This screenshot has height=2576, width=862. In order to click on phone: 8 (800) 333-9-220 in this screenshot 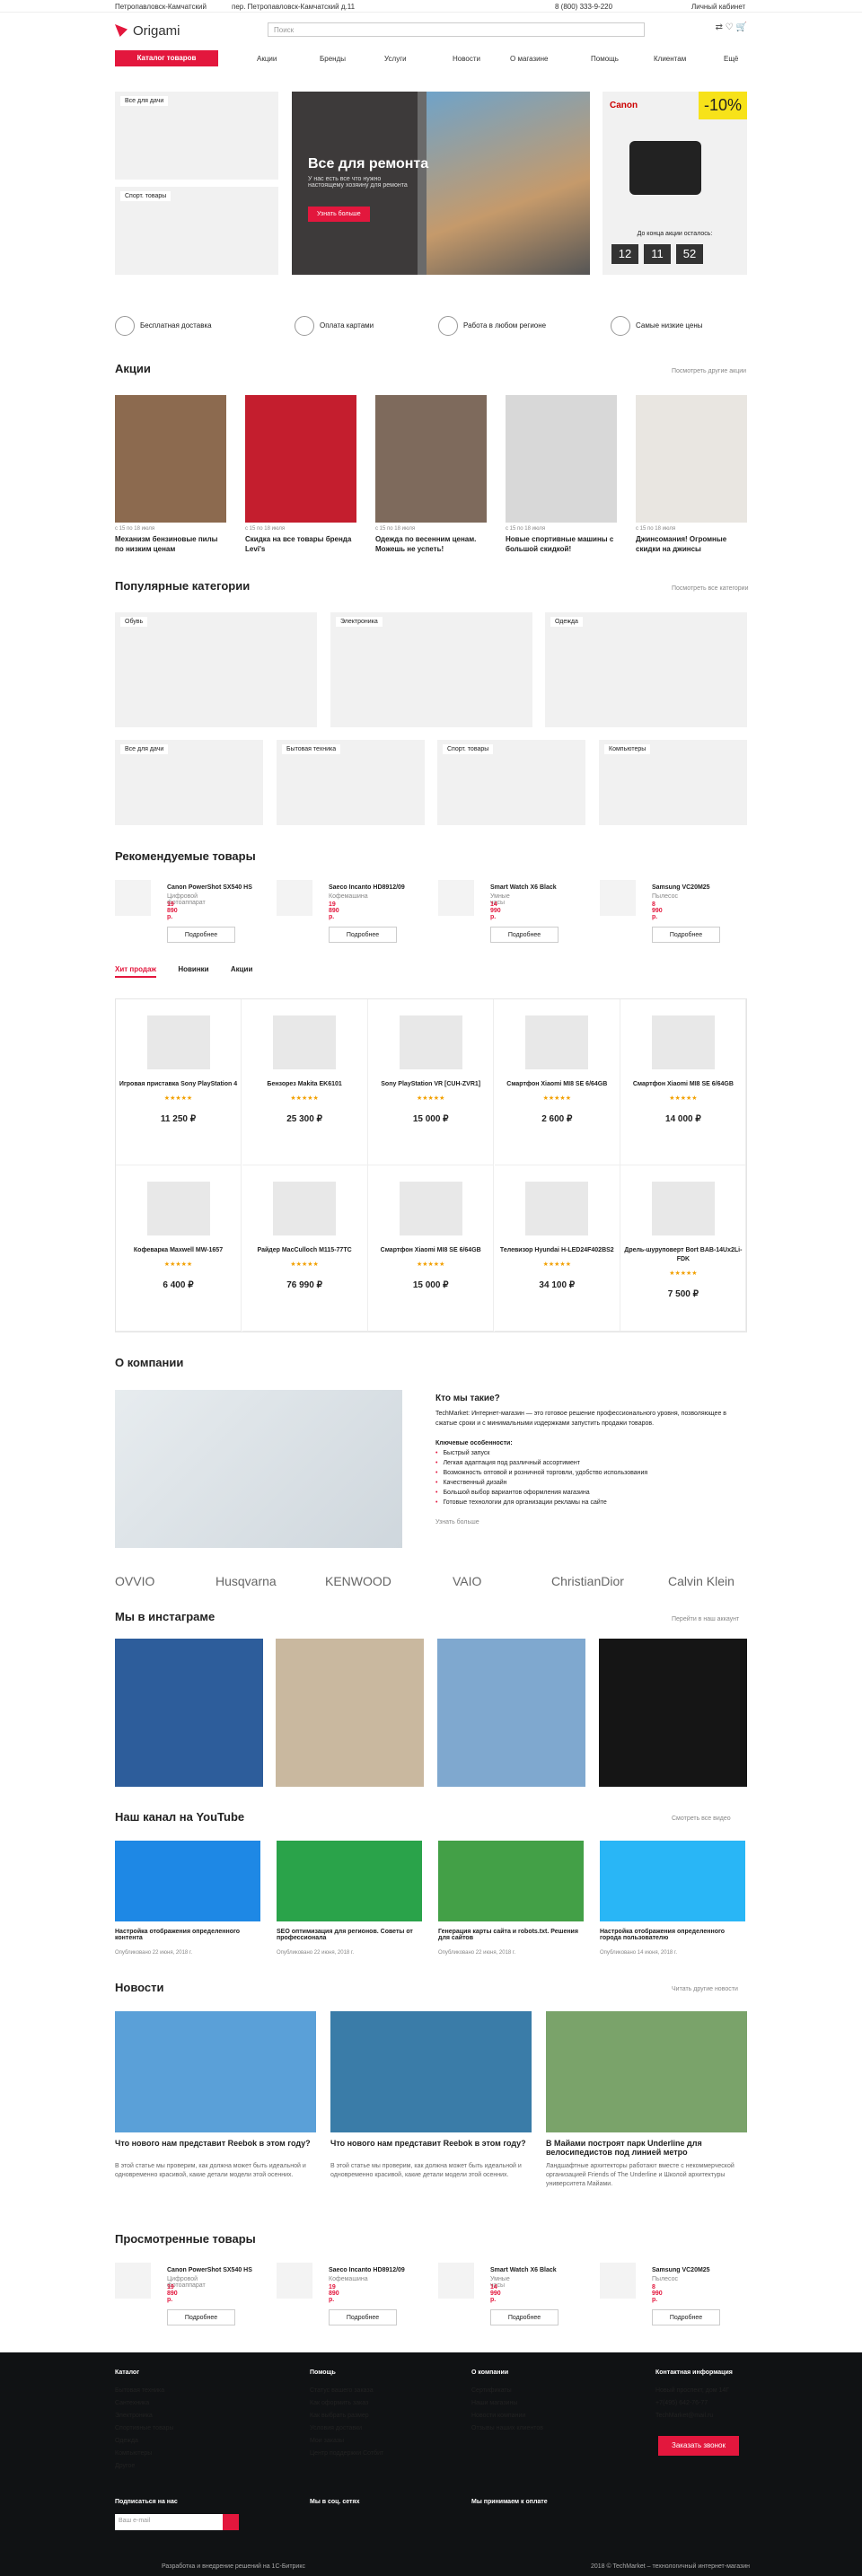, I will do `click(583, 7)`.